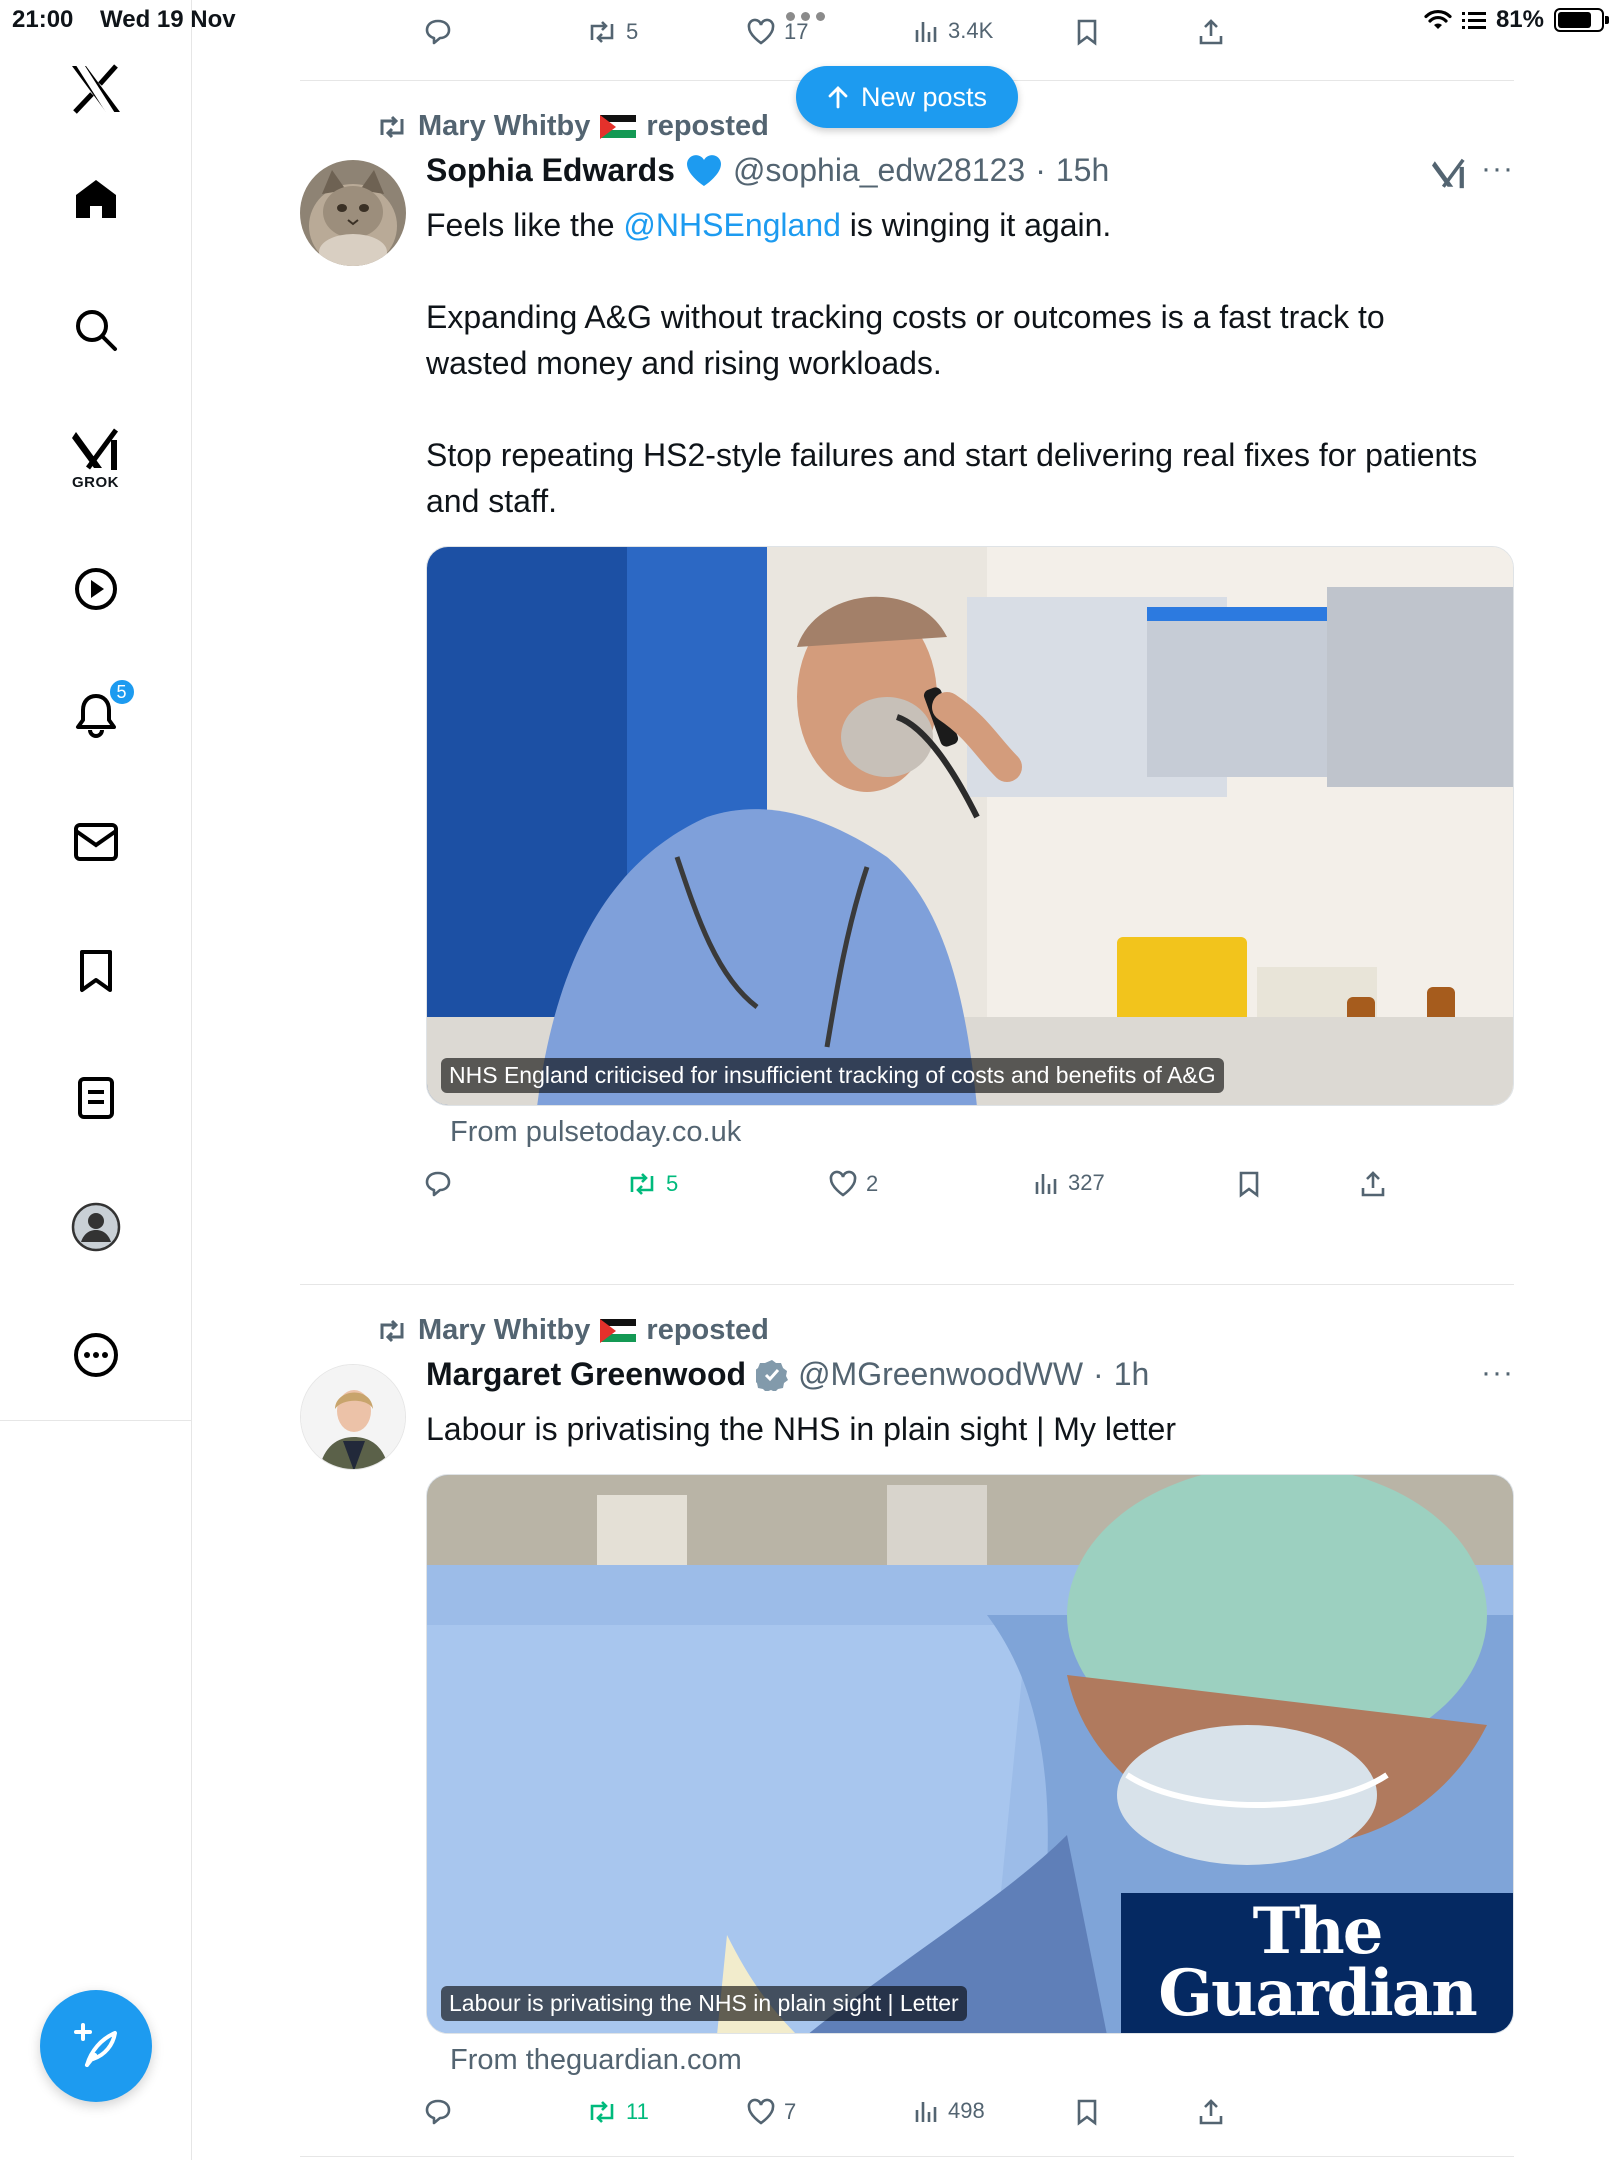 The height and width of the screenshot is (2160, 1620). What do you see at coordinates (1519, 19) in the screenshot?
I see `battery-percent: 81%` at bounding box center [1519, 19].